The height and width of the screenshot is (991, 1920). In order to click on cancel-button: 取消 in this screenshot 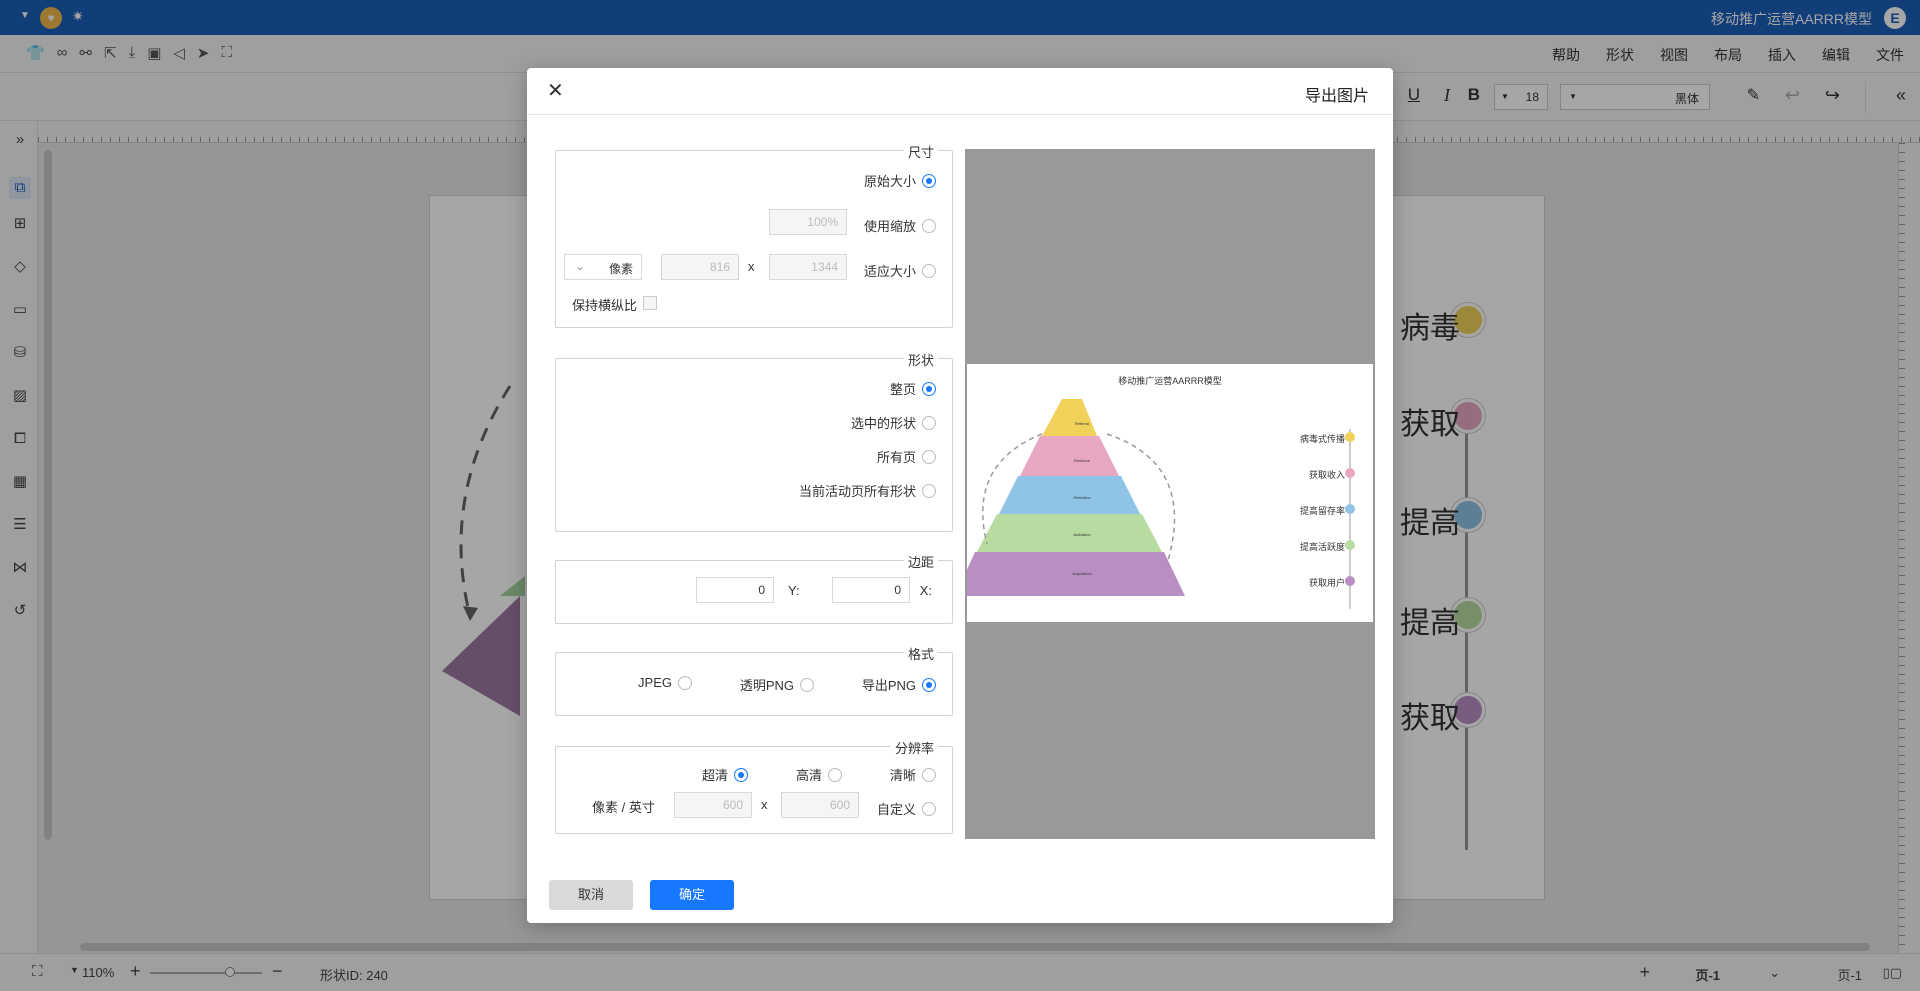, I will do `click(591, 895)`.